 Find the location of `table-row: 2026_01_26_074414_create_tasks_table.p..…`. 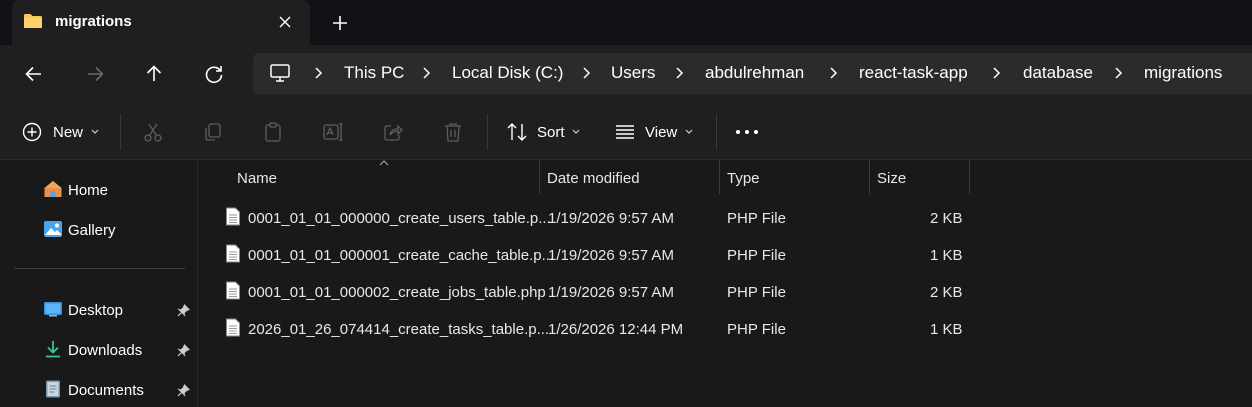

table-row: 2026_01_26_074414_create_tasks_table.p..… is located at coordinates (589, 328).